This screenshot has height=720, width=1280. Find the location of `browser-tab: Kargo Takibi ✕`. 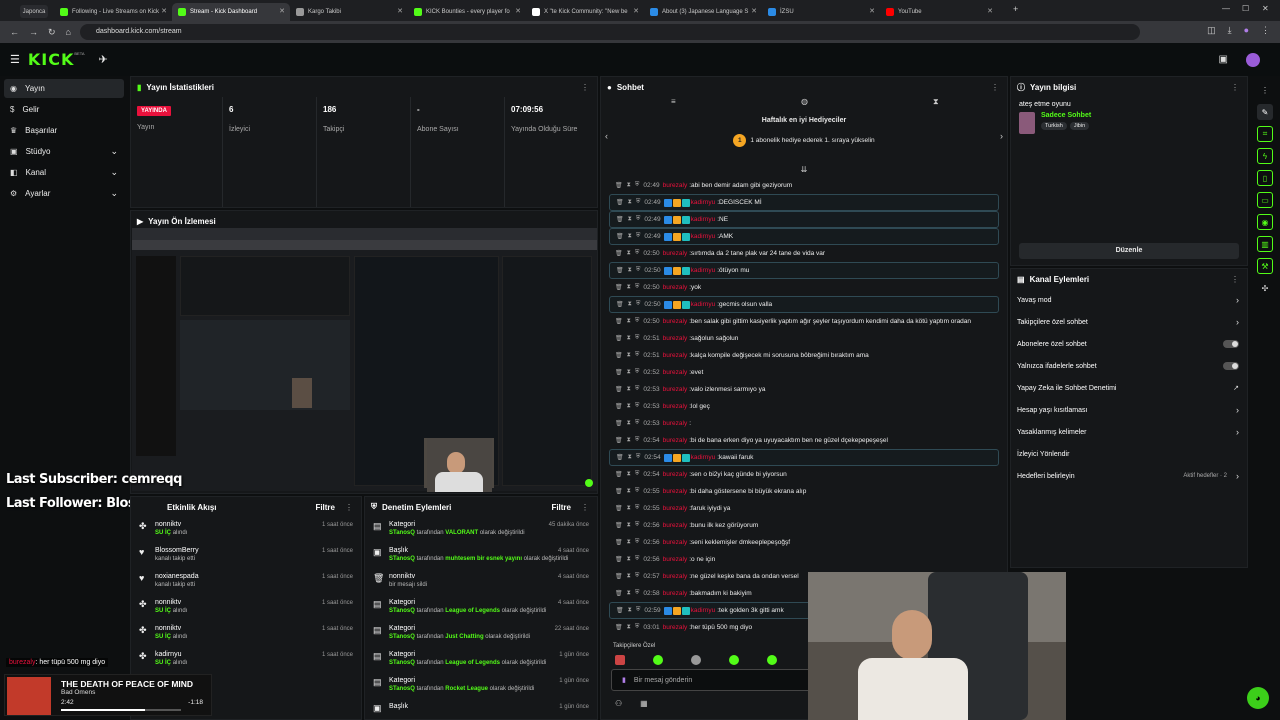

browser-tab: Kargo Takibi ✕ is located at coordinates (349, 12).